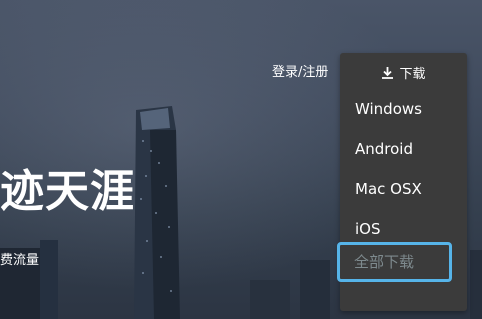  What do you see at coordinates (412, 74) in the screenshot?
I see `download-toggle-label: 下载` at bounding box center [412, 74].